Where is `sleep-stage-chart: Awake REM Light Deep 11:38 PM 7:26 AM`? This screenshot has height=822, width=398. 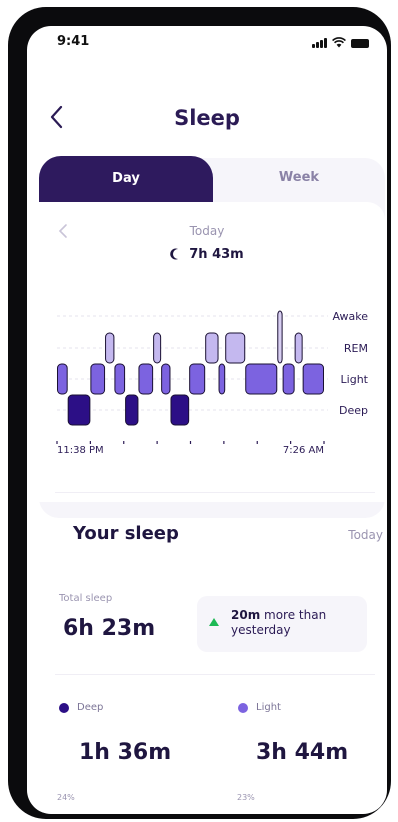 sleep-stage-chart: Awake REM Light Deep 11:38 PM 7:26 AM is located at coordinates (212, 383).